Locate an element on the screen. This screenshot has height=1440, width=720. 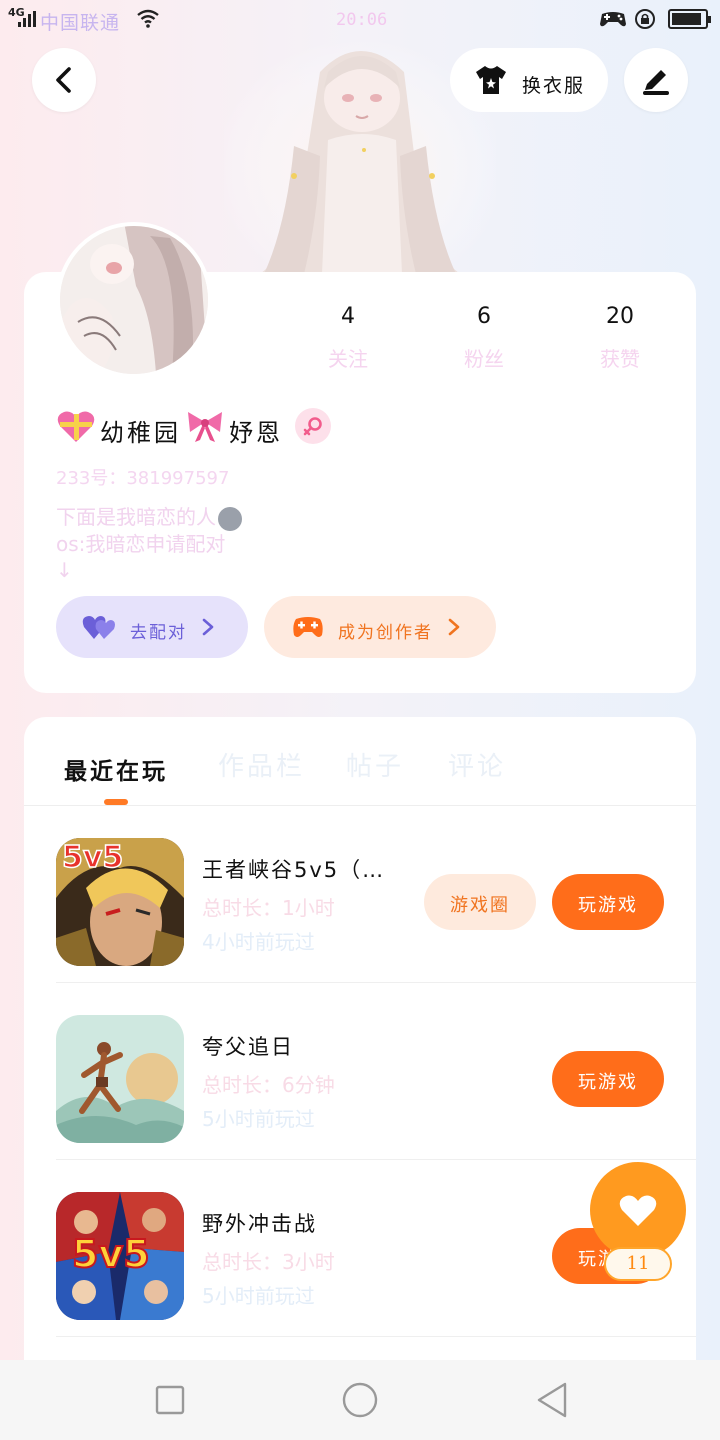
go-pair-button: 去配对 is located at coordinates (152, 627).